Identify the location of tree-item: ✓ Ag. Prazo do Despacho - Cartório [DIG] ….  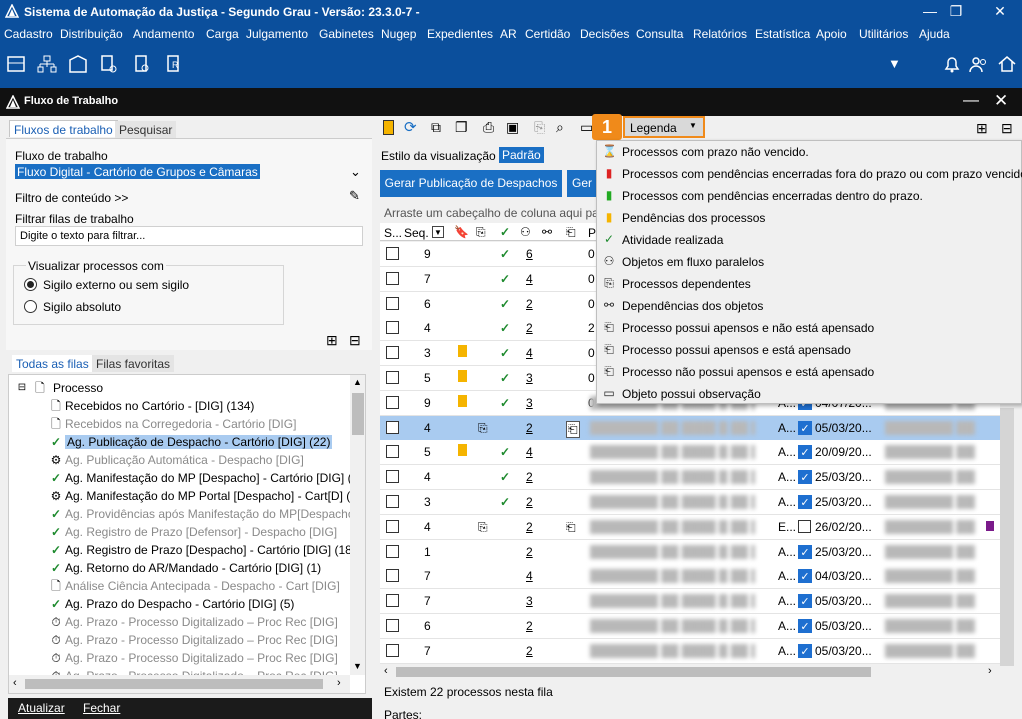
(179, 604).